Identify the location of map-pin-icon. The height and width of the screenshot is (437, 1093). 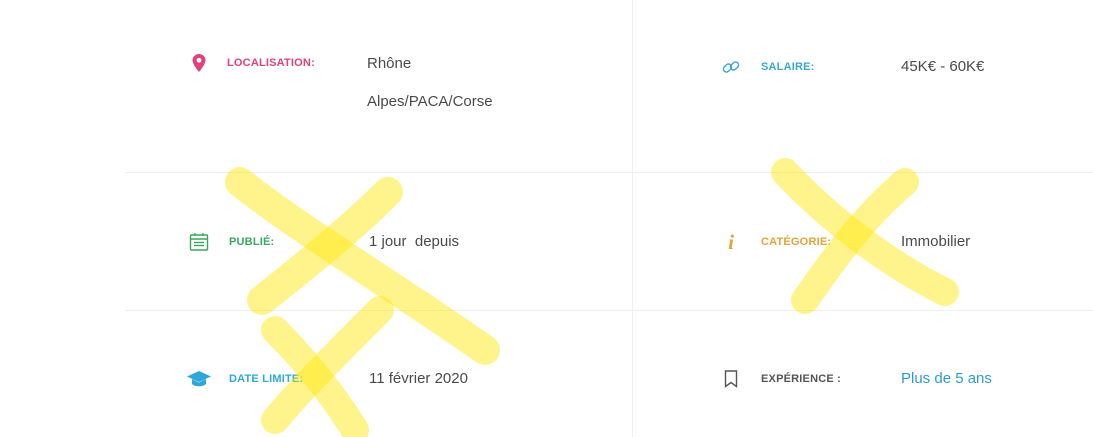
(199, 63).